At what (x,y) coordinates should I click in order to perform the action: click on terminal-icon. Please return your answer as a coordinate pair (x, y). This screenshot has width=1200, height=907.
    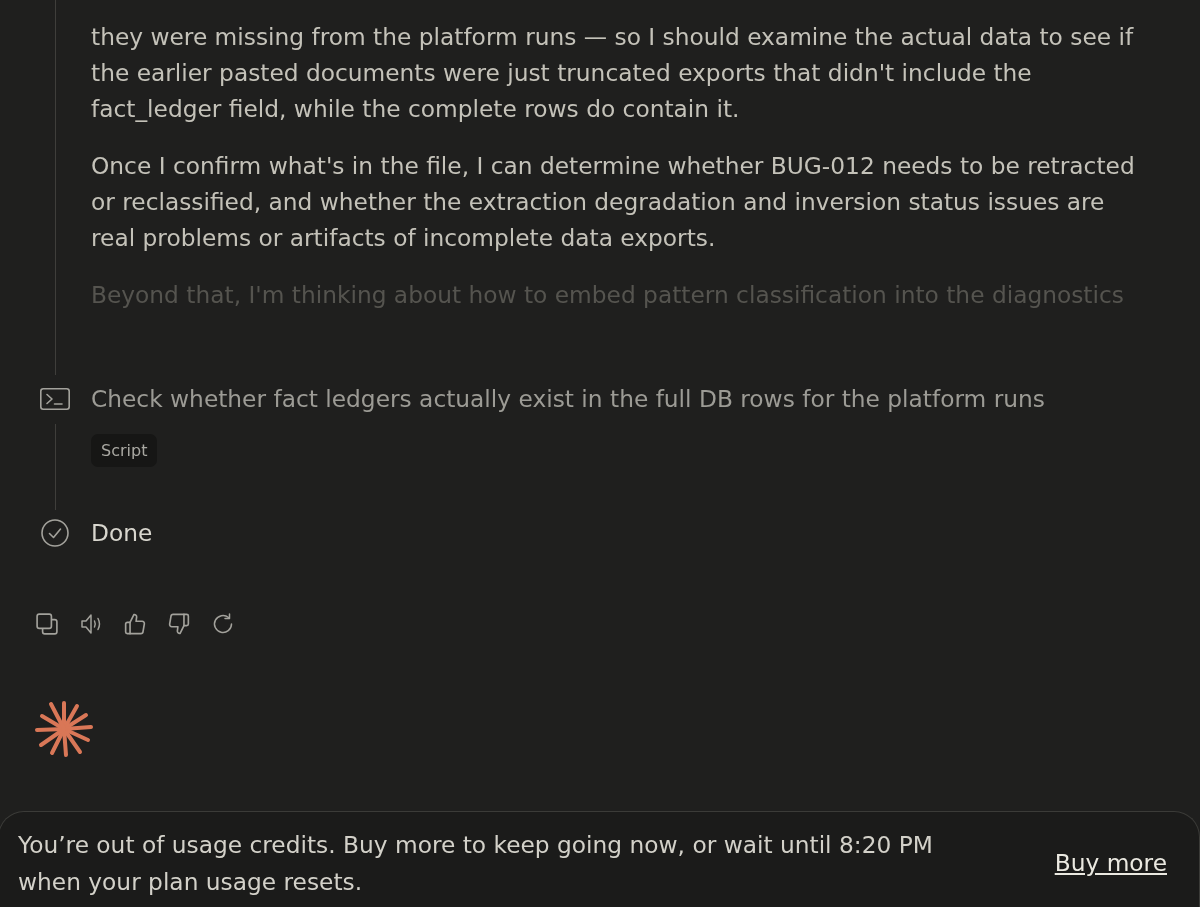
    Looking at the image, I should click on (55, 399).